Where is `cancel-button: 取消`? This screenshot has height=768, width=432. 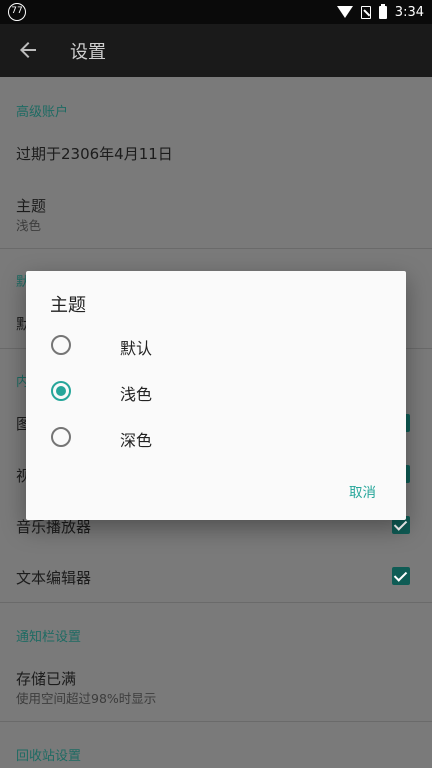 cancel-button: 取消 is located at coordinates (362, 491).